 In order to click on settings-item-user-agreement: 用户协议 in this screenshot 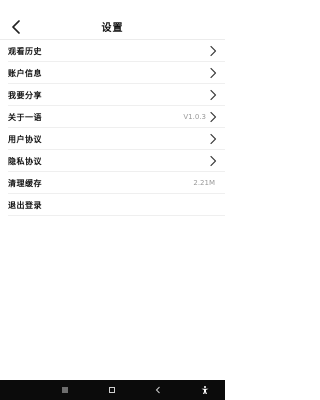, I will do `click(112, 139)`.